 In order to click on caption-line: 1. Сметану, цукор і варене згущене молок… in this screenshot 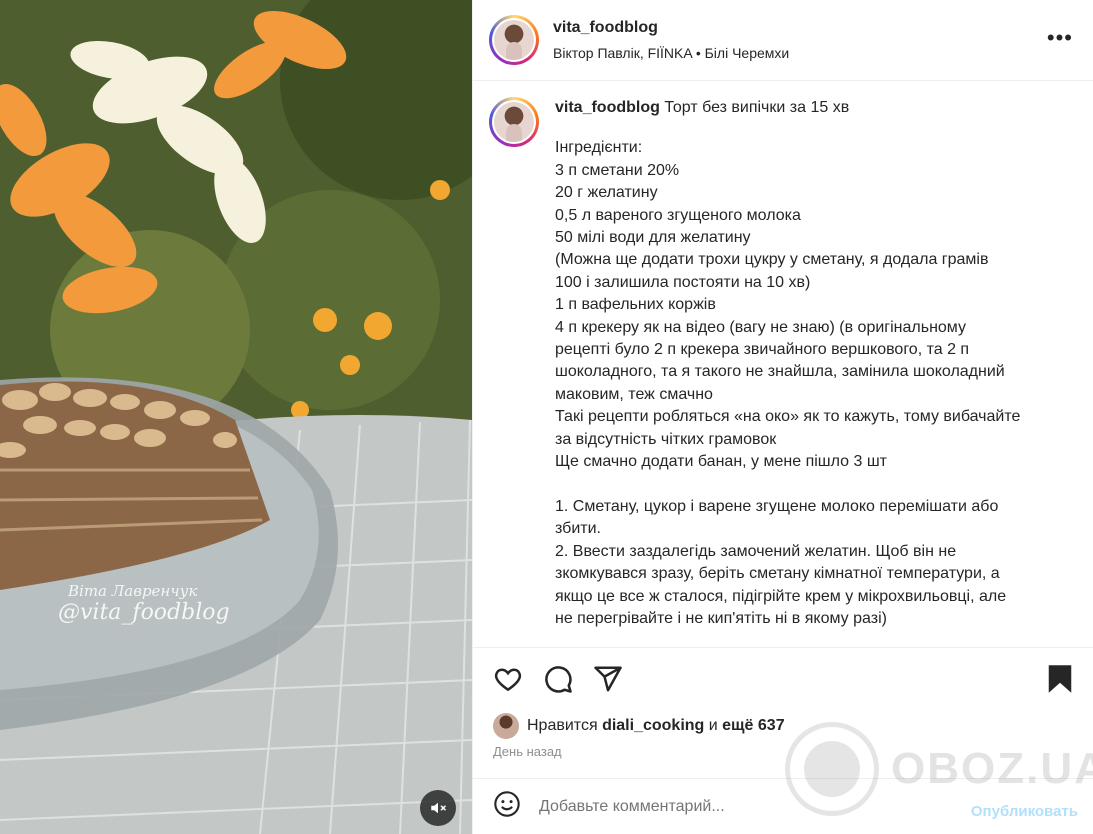, I will do `click(777, 506)`.